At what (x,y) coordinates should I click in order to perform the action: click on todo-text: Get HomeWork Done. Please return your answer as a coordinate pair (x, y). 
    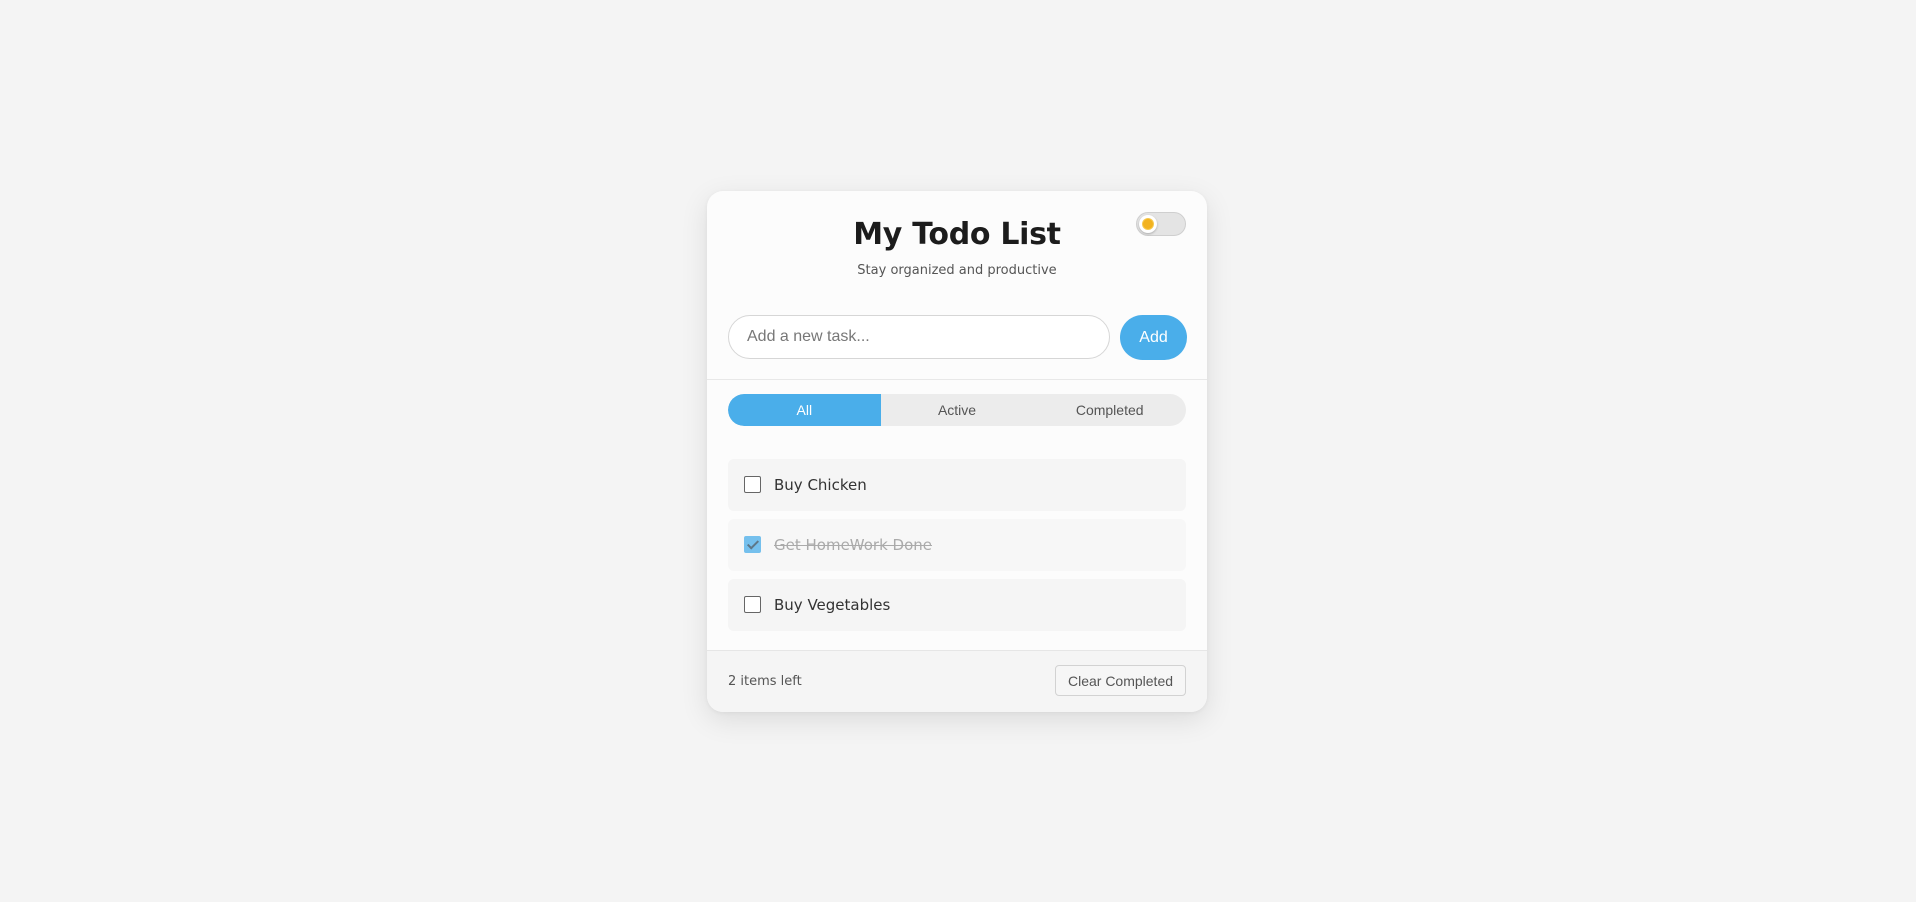
    Looking at the image, I should click on (853, 545).